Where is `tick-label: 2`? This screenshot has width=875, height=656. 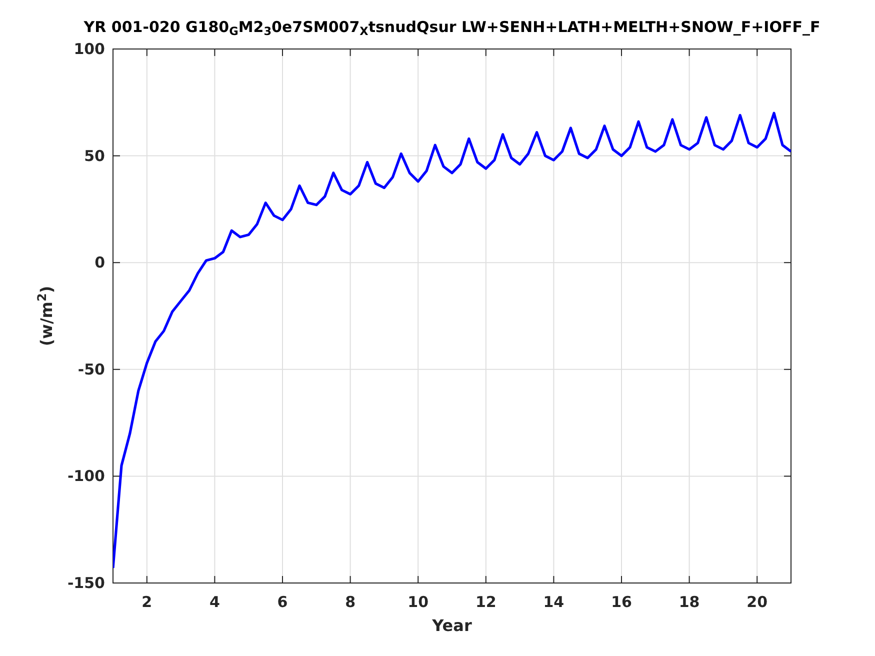
tick-label: 2 is located at coordinates (147, 602).